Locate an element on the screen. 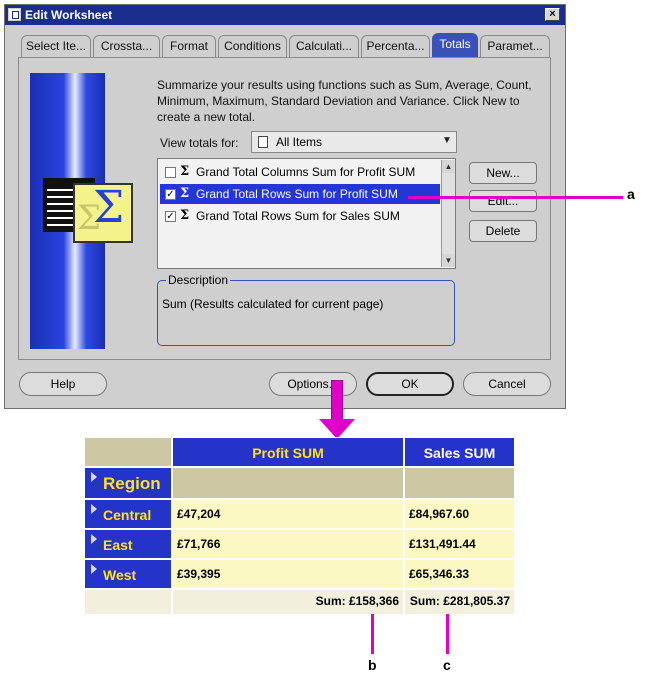  list-item: Σ Grand Total Columns Sum for Profit SUM is located at coordinates (300, 172).